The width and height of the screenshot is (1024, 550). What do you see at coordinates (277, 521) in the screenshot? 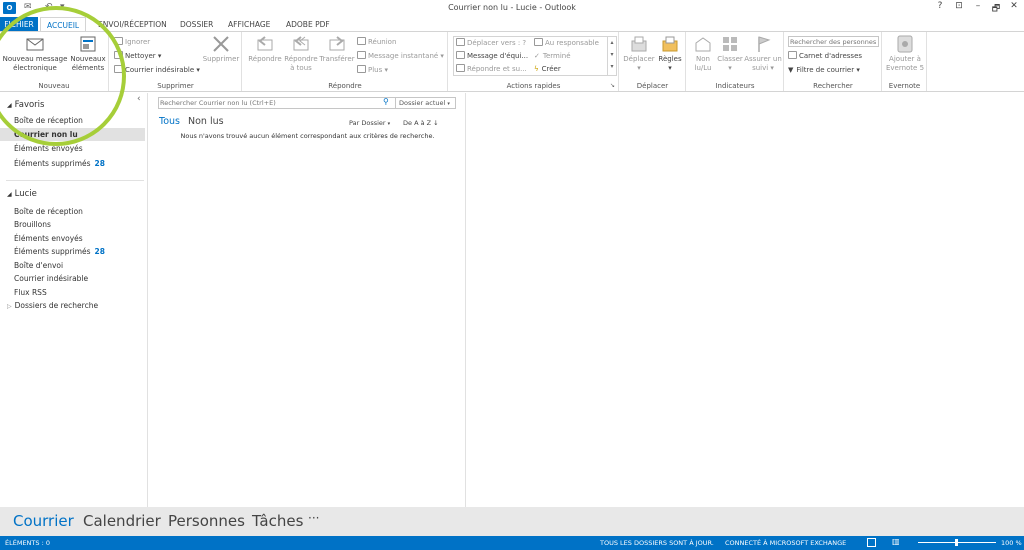
I see `nav-tasks: Tâches` at bounding box center [277, 521].